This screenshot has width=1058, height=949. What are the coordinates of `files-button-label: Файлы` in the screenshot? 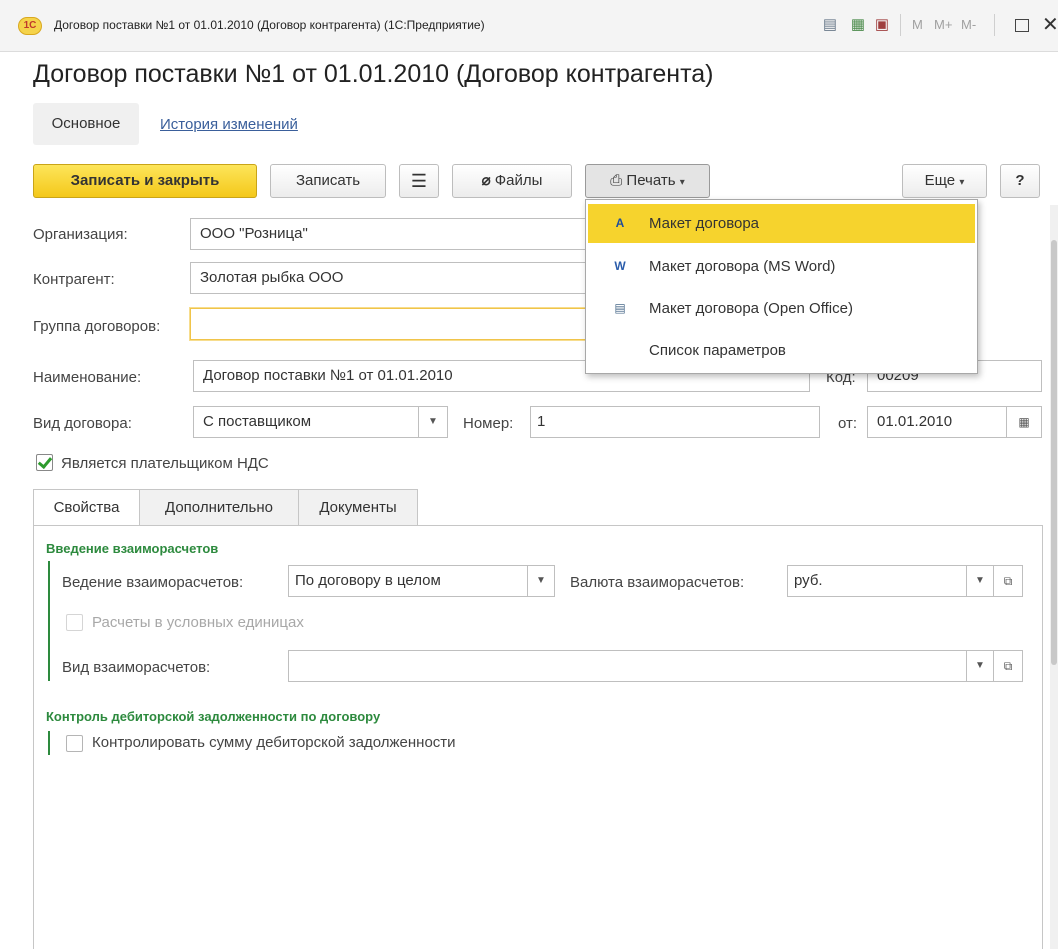 It's located at (518, 180).